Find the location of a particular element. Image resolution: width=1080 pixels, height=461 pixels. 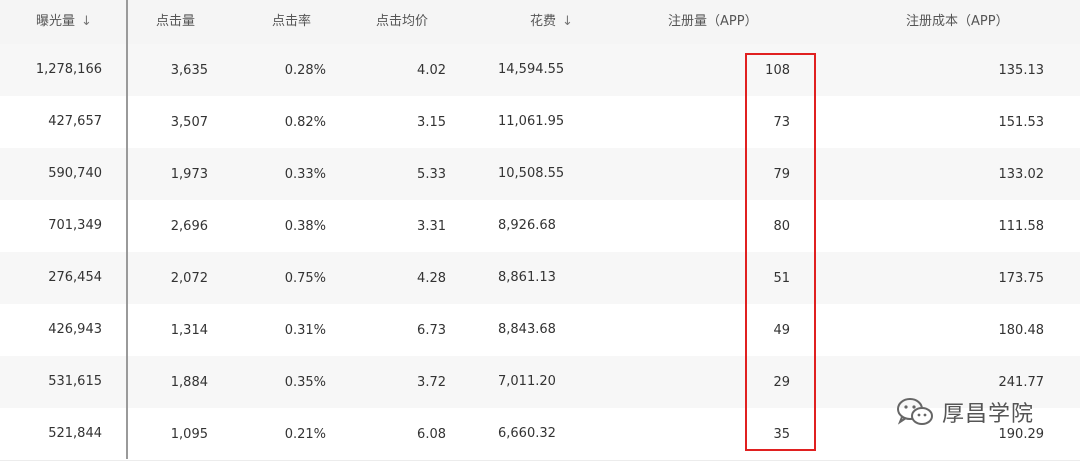

cell-impressions: 426,943 is located at coordinates (75, 329).